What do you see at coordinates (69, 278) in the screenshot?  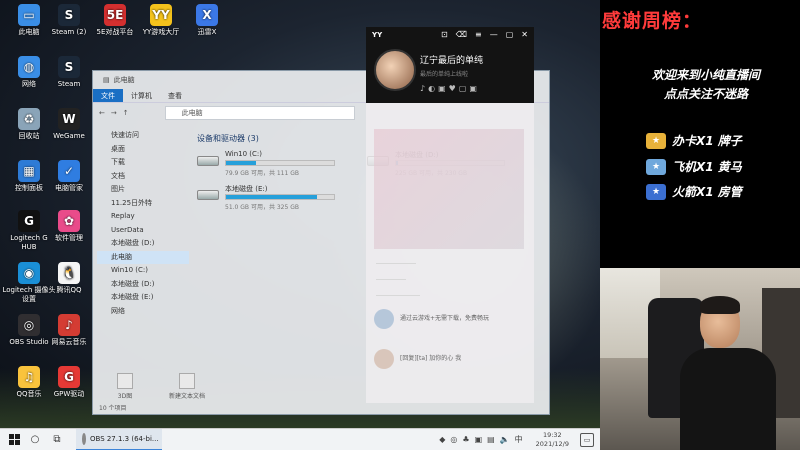 I see `desktop-shortcut: 🐧 腾讯QQ` at bounding box center [69, 278].